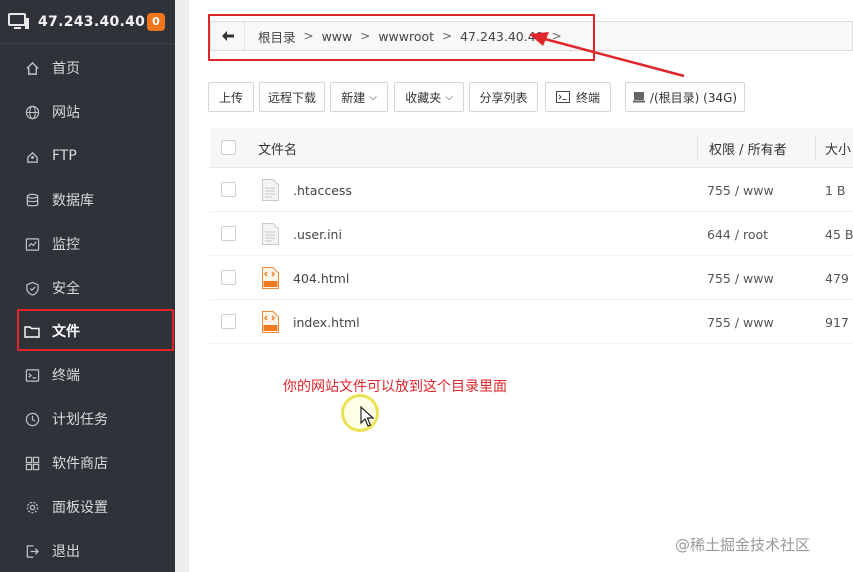 The height and width of the screenshot is (572, 853). I want to click on terminal-button: 终端, so click(578, 97).